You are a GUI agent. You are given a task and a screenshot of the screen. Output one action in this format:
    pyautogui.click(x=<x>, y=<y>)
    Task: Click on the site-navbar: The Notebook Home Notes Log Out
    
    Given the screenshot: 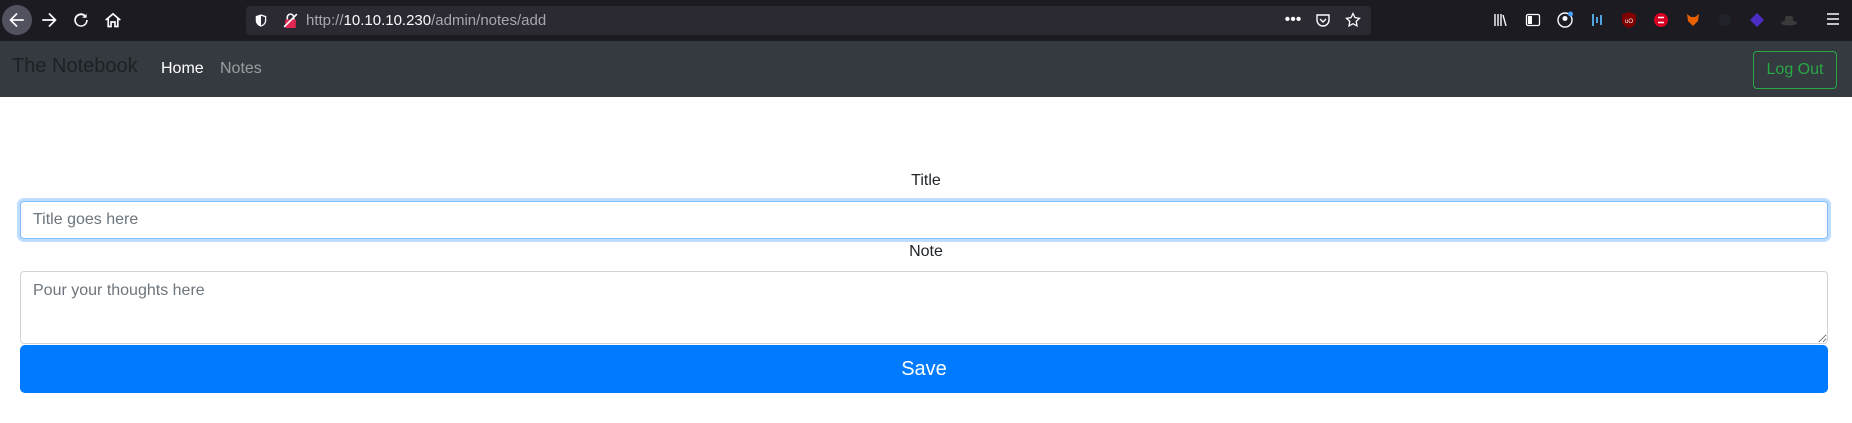 What is the action you would take?
    pyautogui.click(x=926, y=69)
    